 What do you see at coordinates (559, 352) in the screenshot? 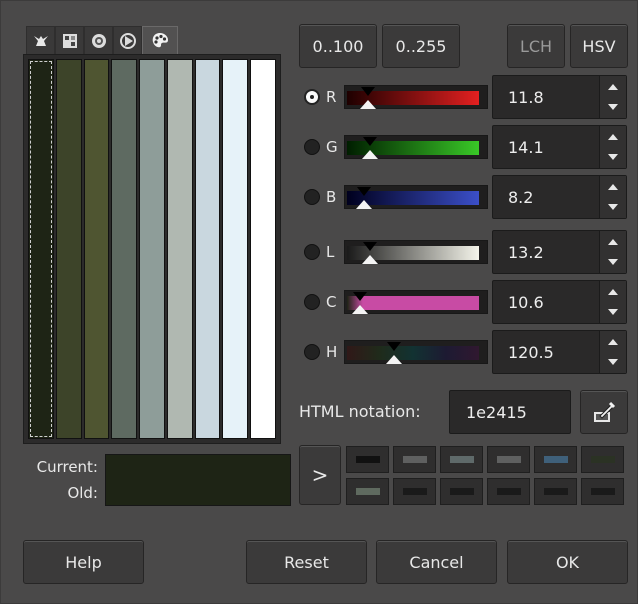
I see `channel-spinbox-h: 120.5` at bounding box center [559, 352].